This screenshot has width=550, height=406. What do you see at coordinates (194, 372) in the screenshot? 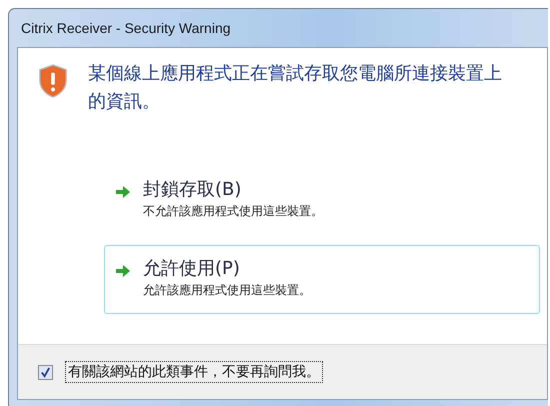
I see `checkbox-label: 有關該網站的此類事件，不要再詢問我。` at bounding box center [194, 372].